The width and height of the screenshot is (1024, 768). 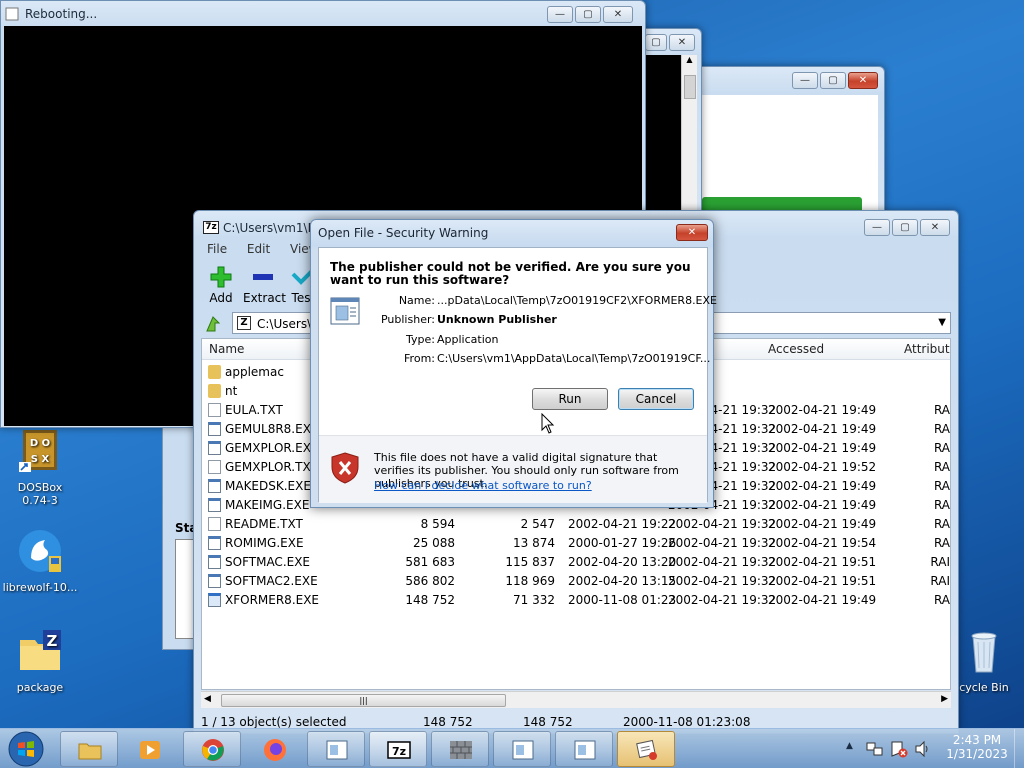 I want to click on menu-file: File, so click(x=217, y=249).